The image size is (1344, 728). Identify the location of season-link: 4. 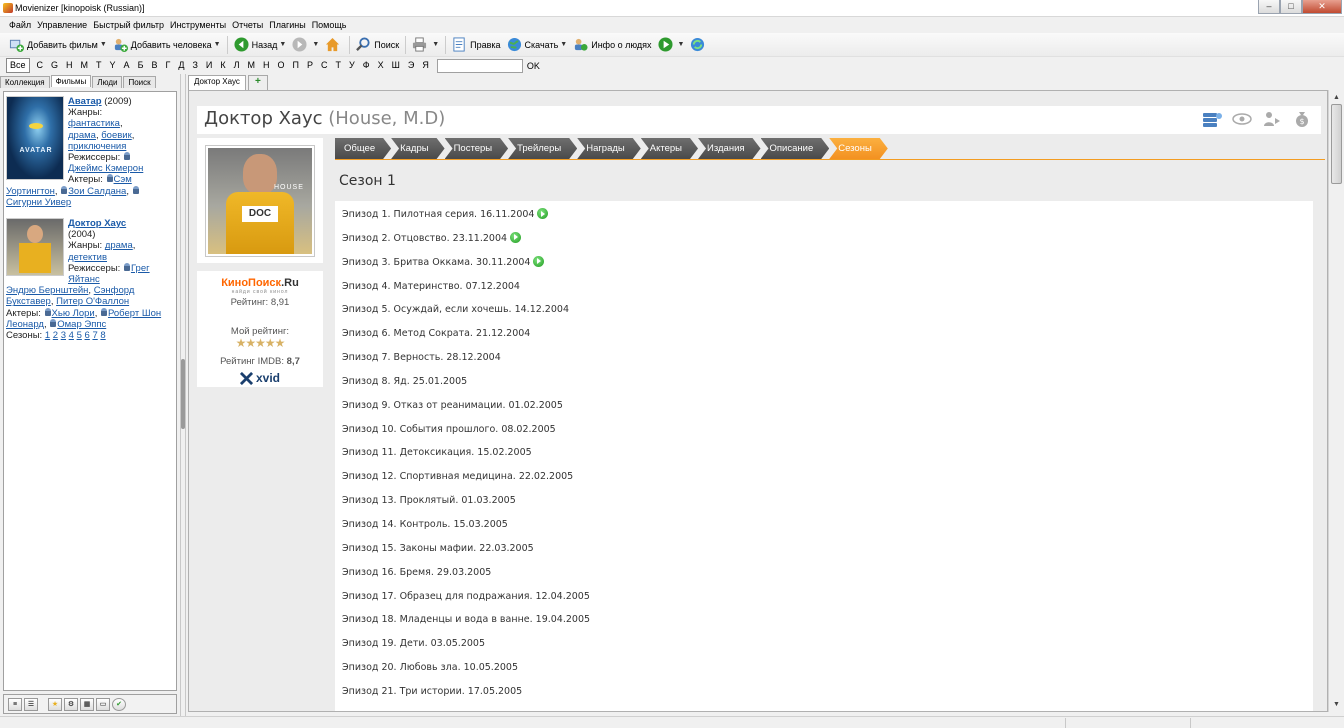
(71, 335).